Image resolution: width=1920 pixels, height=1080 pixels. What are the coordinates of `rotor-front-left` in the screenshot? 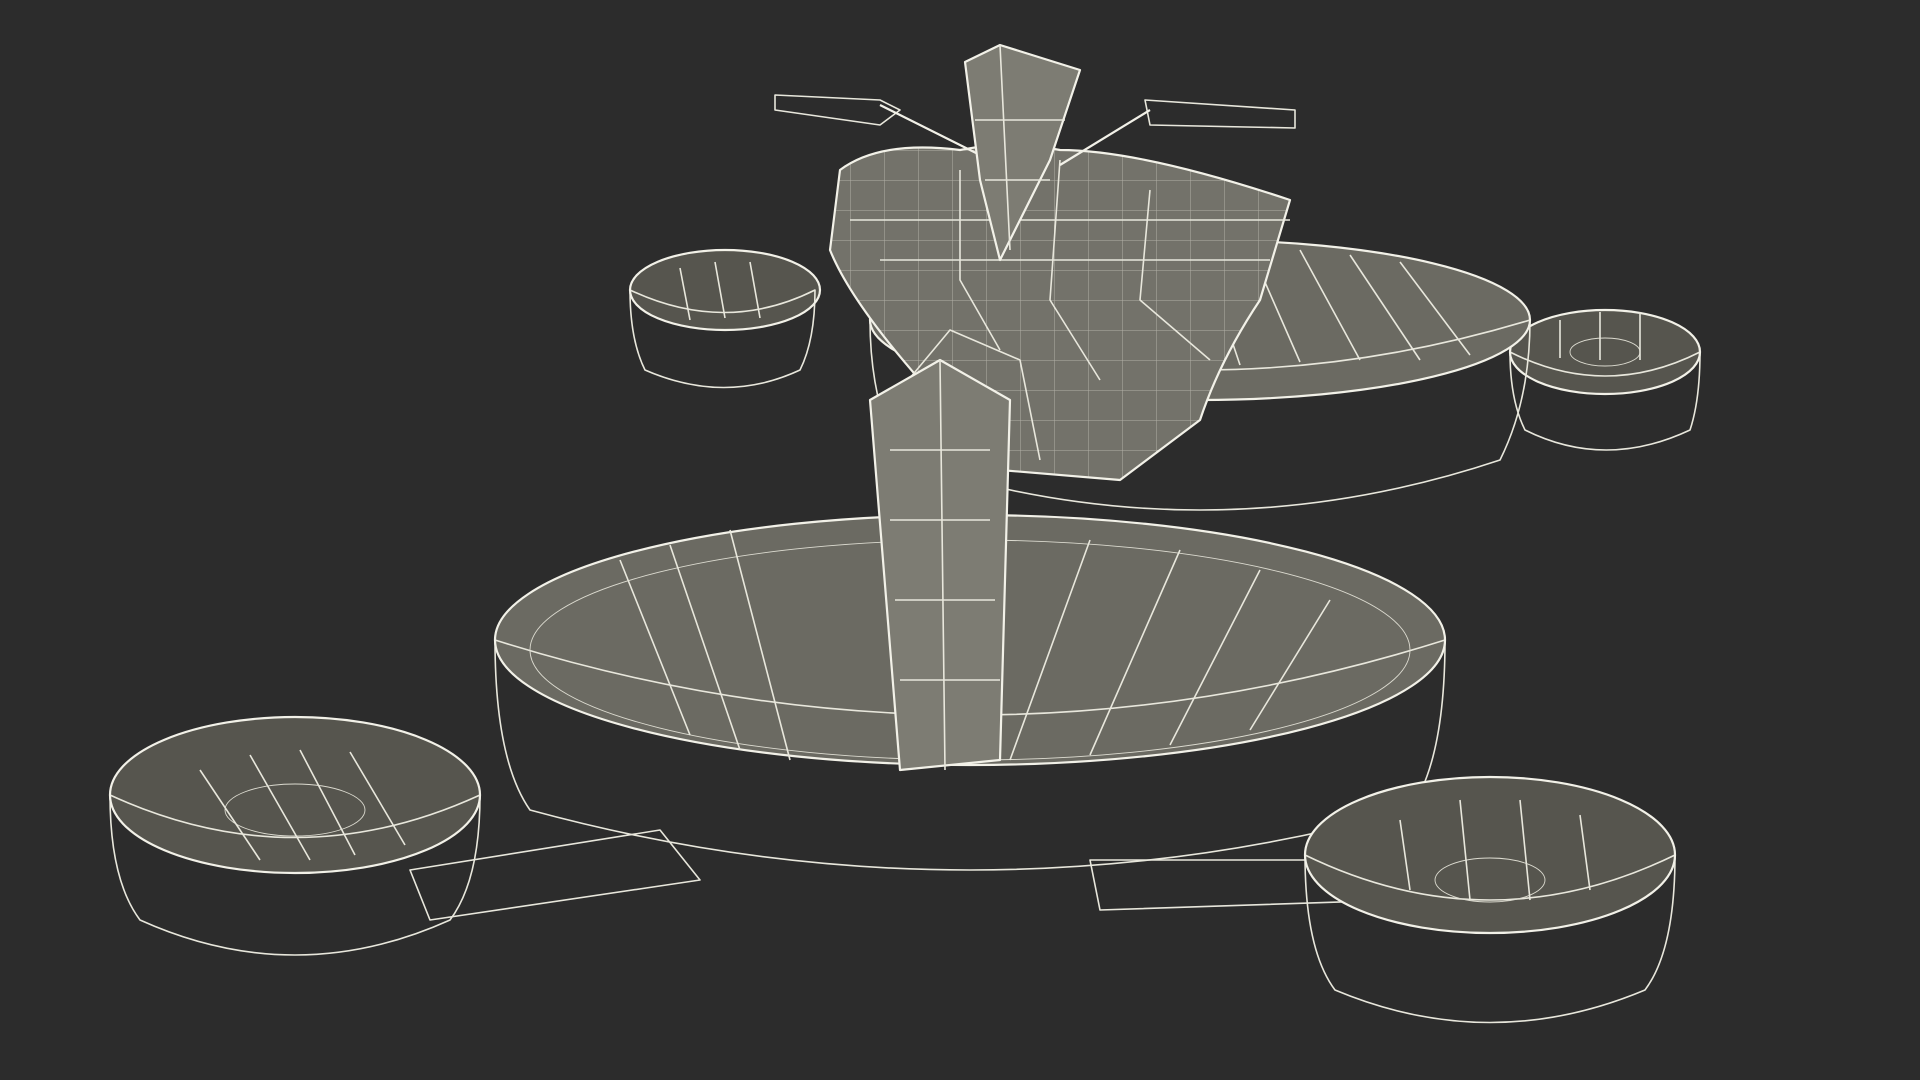 It's located at (295, 835).